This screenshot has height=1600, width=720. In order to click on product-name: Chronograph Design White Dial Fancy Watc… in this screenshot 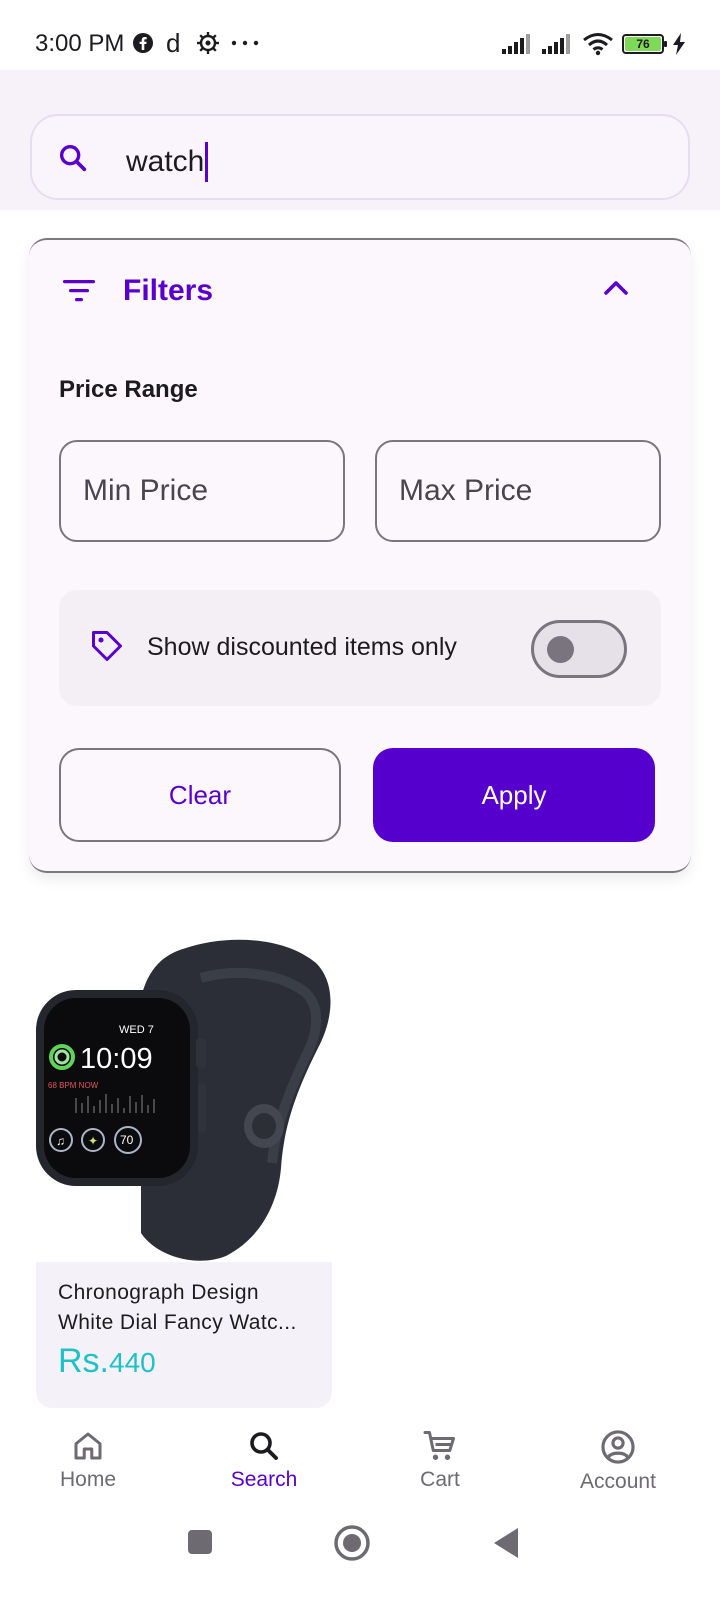, I will do `click(189, 1308)`.